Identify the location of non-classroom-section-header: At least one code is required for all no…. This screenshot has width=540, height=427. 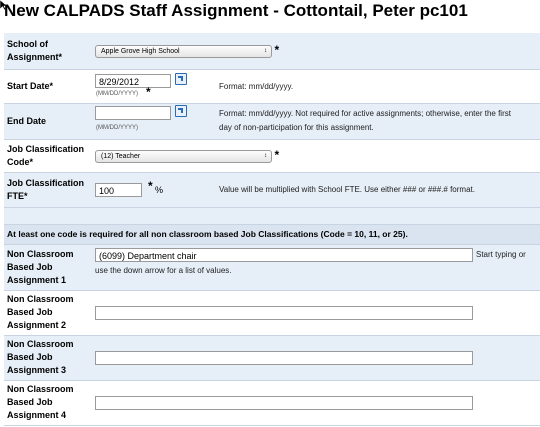
(272, 234).